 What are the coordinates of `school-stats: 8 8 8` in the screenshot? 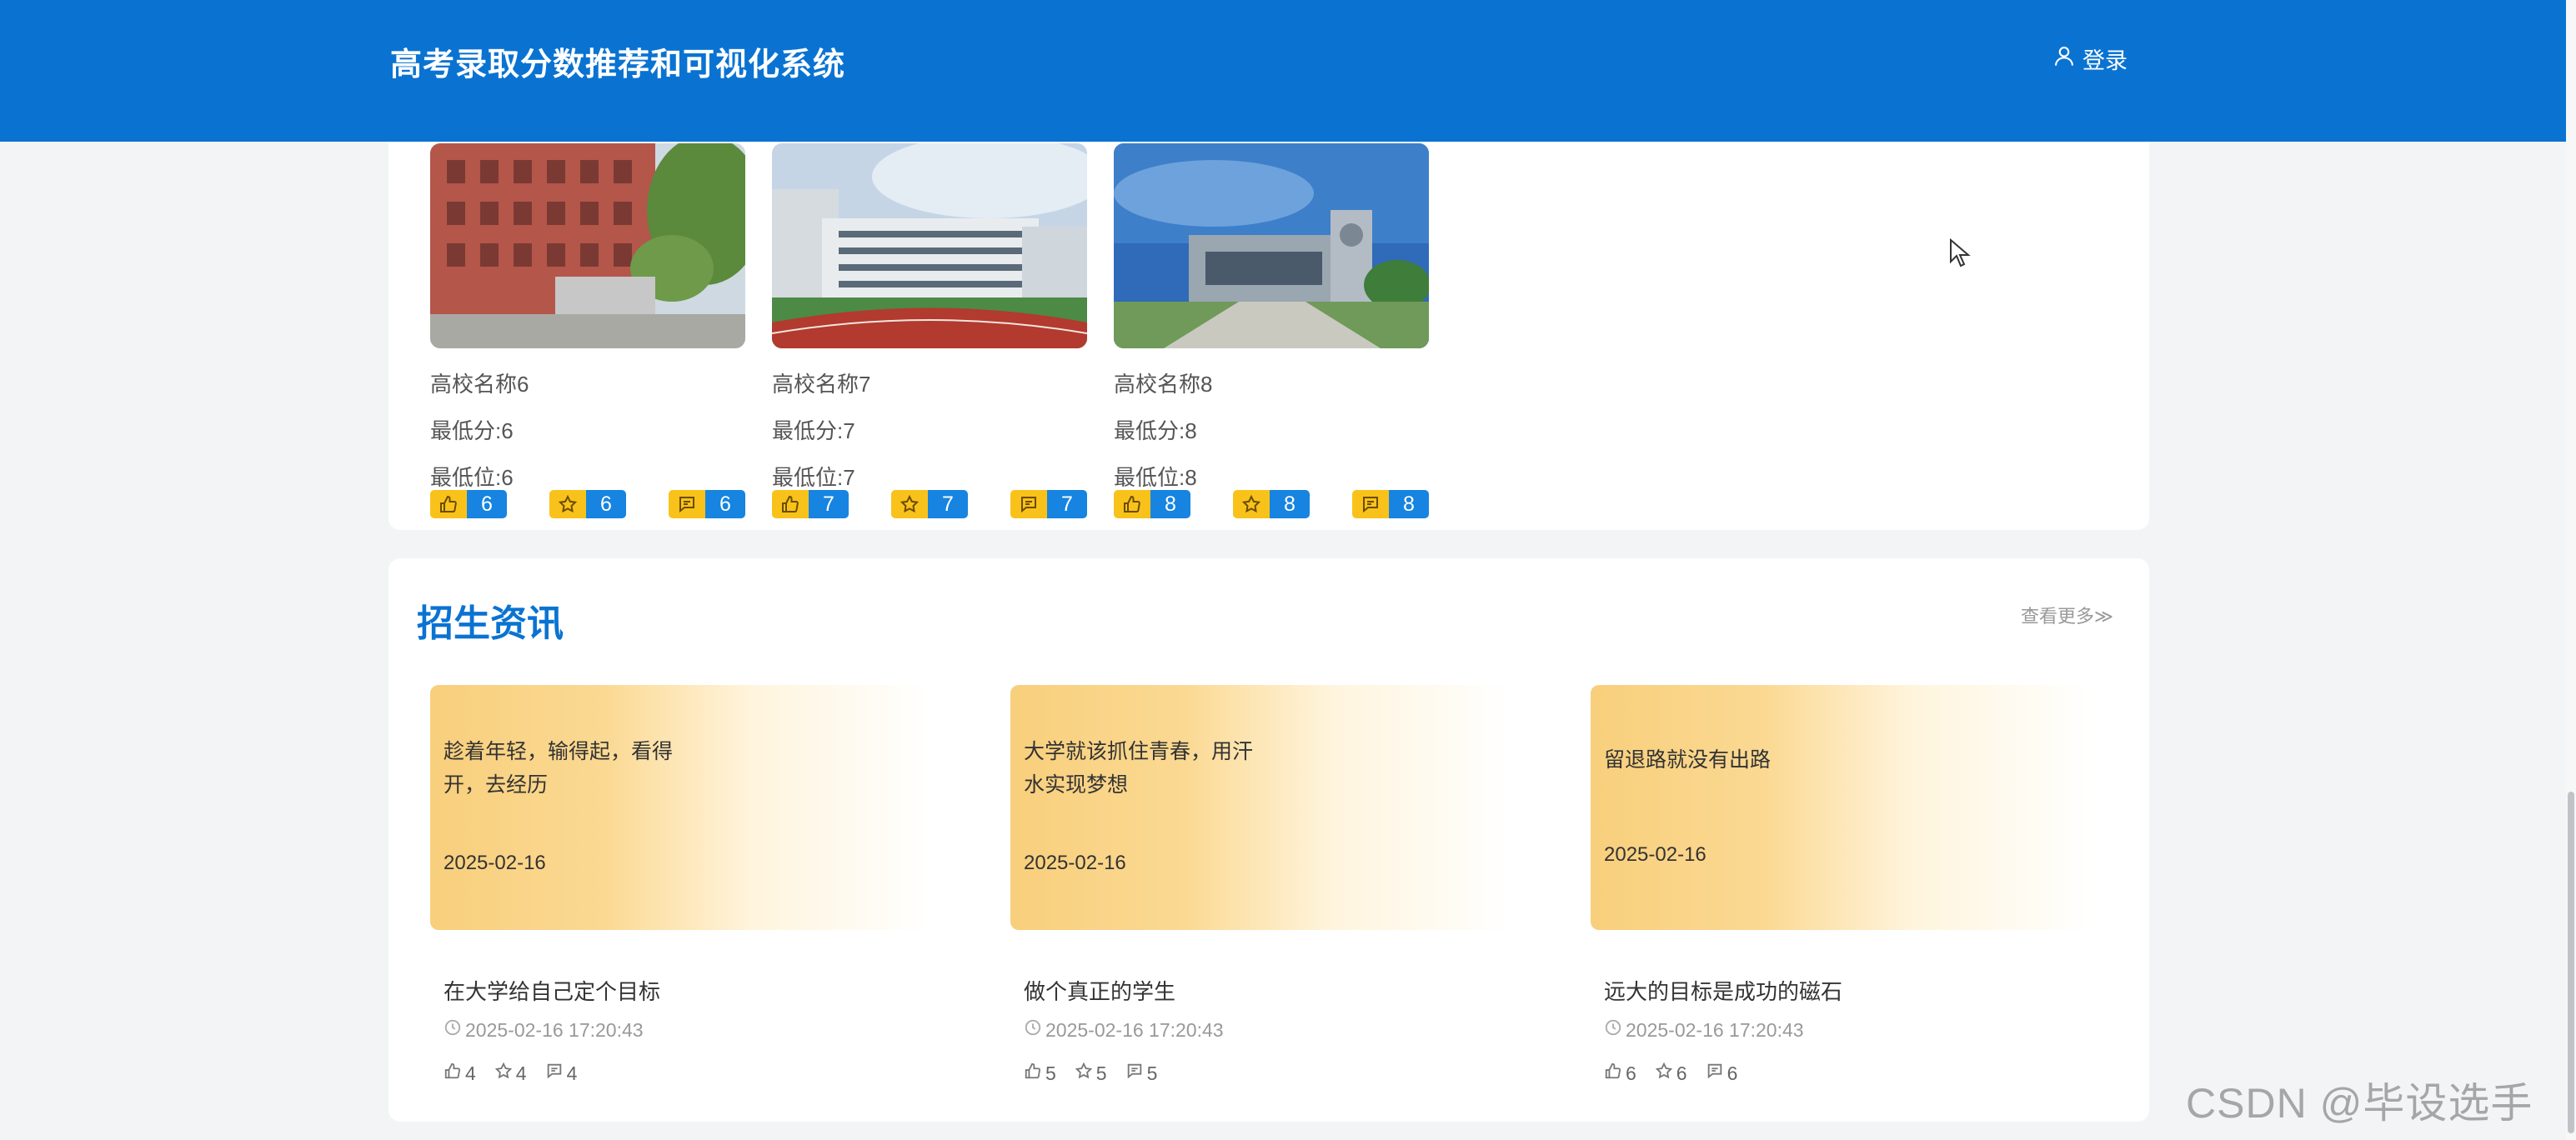 It's located at (1271, 504).